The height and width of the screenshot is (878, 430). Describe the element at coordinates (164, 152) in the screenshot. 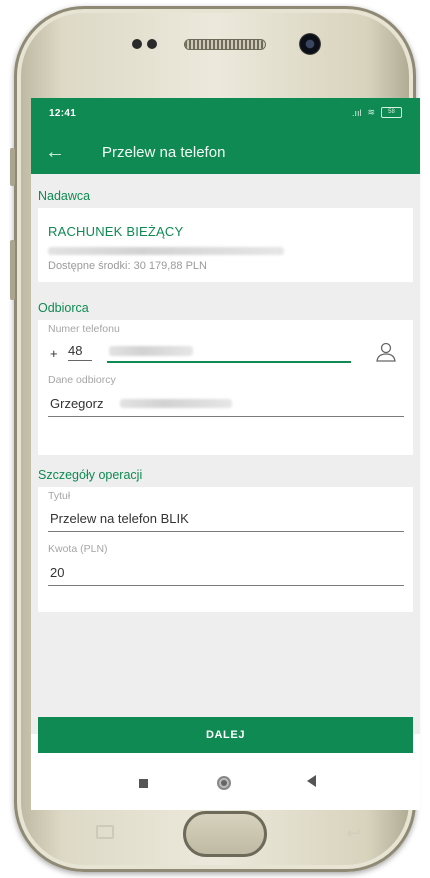

I see `page-title: Przelew na telefon` at that location.